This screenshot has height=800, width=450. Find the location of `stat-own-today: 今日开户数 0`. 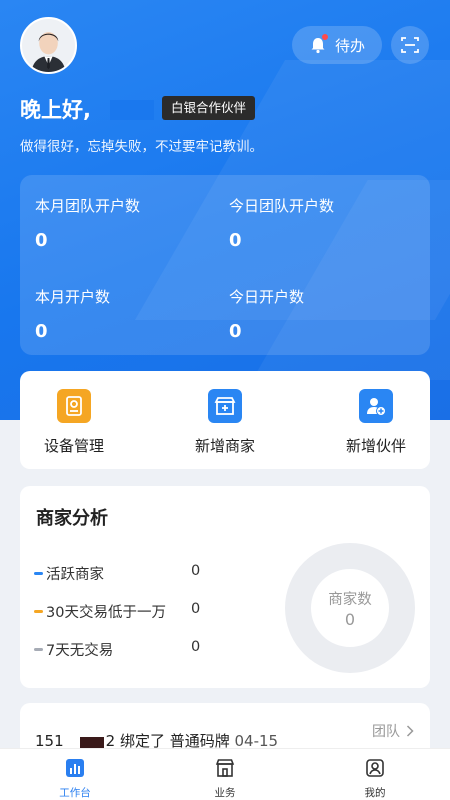

stat-own-today: 今日开户数 0 is located at coordinates (266, 314).